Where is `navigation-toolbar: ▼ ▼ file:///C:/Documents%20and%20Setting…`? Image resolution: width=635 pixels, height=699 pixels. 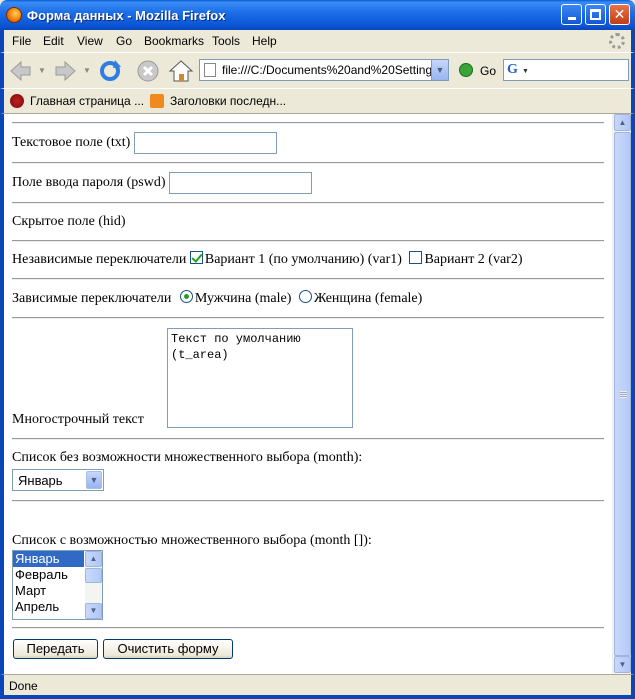 navigation-toolbar: ▼ ▼ file:///C:/Documents%20and%20Setting… is located at coordinates (317, 70).